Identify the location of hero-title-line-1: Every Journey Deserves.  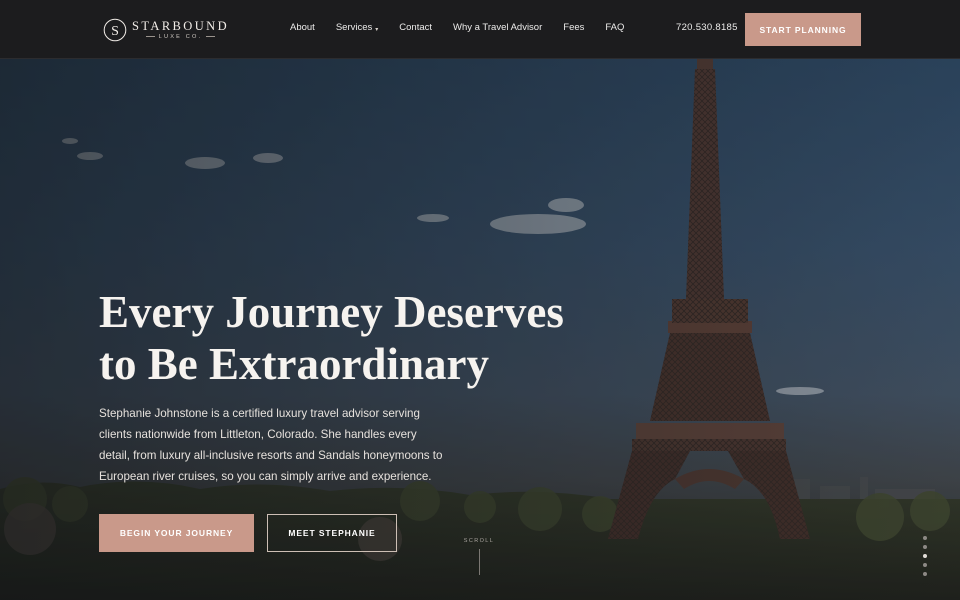
(331, 312).